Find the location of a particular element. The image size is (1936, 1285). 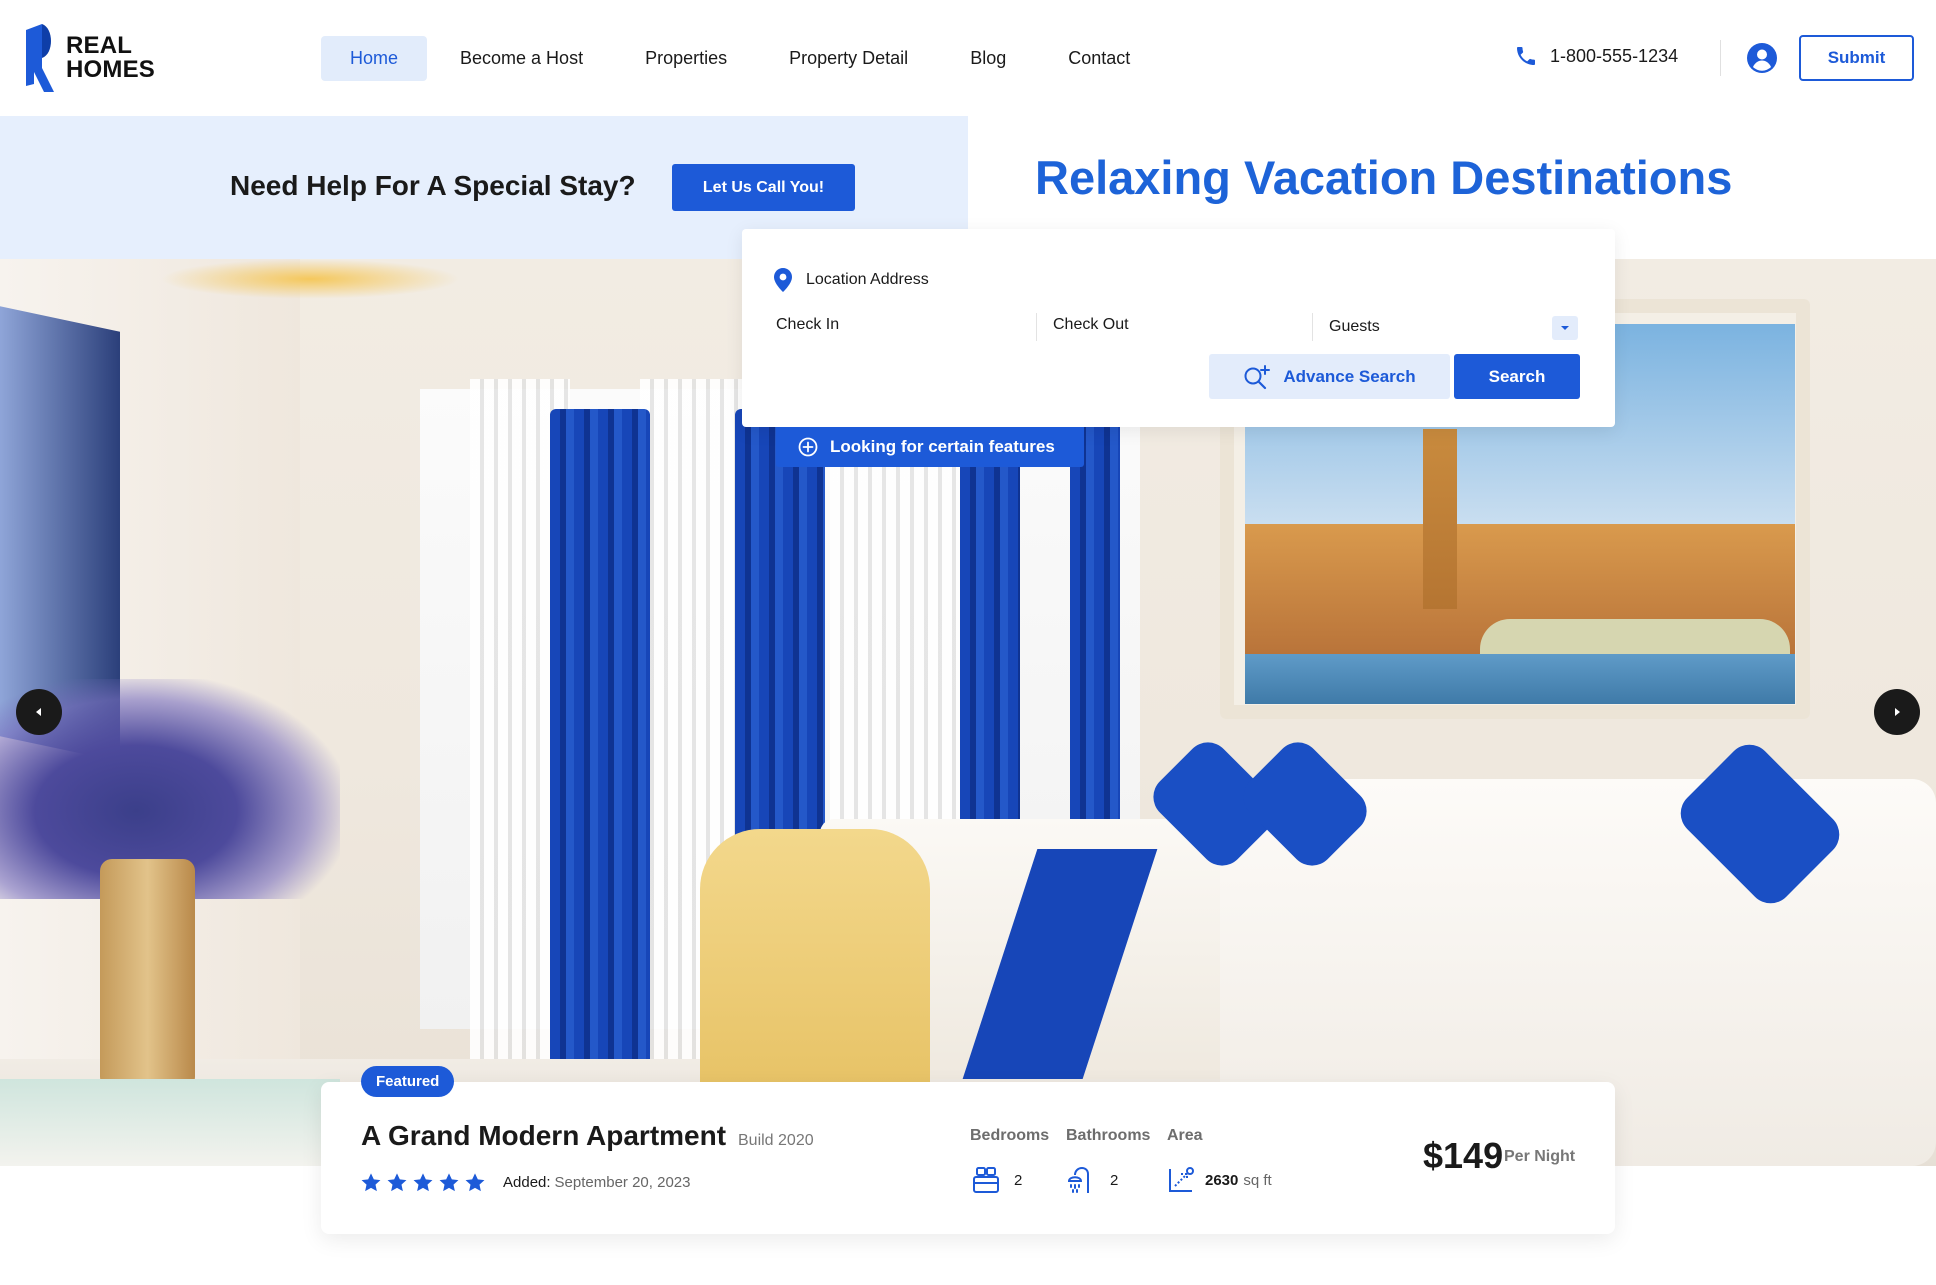

logo-mark-icon is located at coordinates (40, 58).